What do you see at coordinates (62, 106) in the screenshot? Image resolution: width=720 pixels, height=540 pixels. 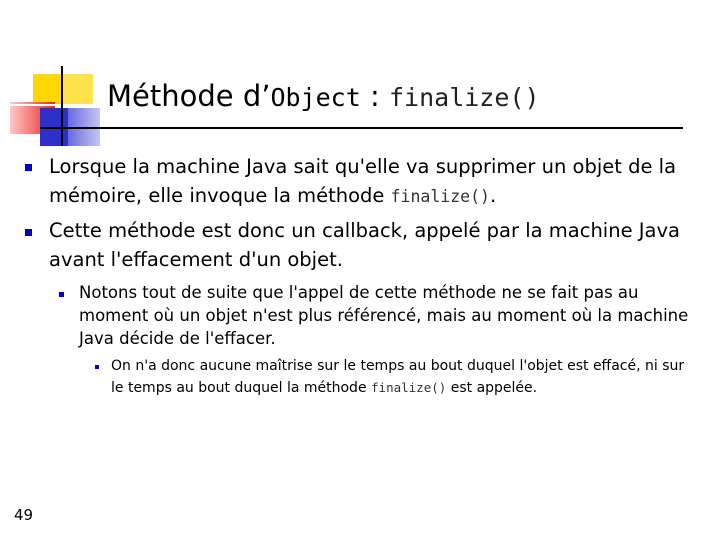 I see `logo-vertical-line` at bounding box center [62, 106].